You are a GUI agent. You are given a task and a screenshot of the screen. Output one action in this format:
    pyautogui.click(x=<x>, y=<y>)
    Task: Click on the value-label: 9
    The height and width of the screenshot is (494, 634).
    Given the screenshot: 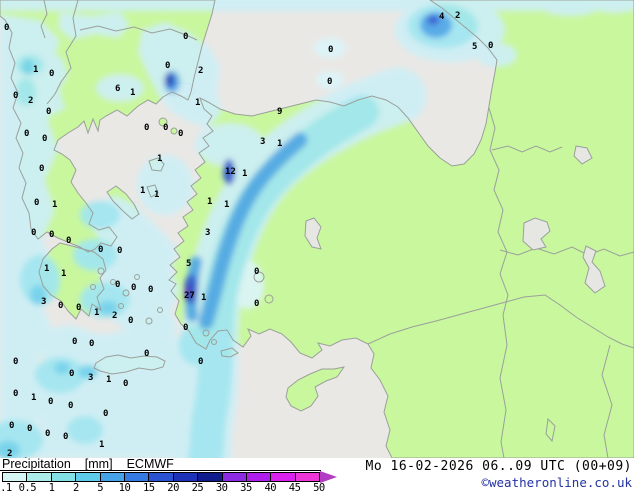 What is the action you would take?
    pyautogui.click(x=279, y=112)
    